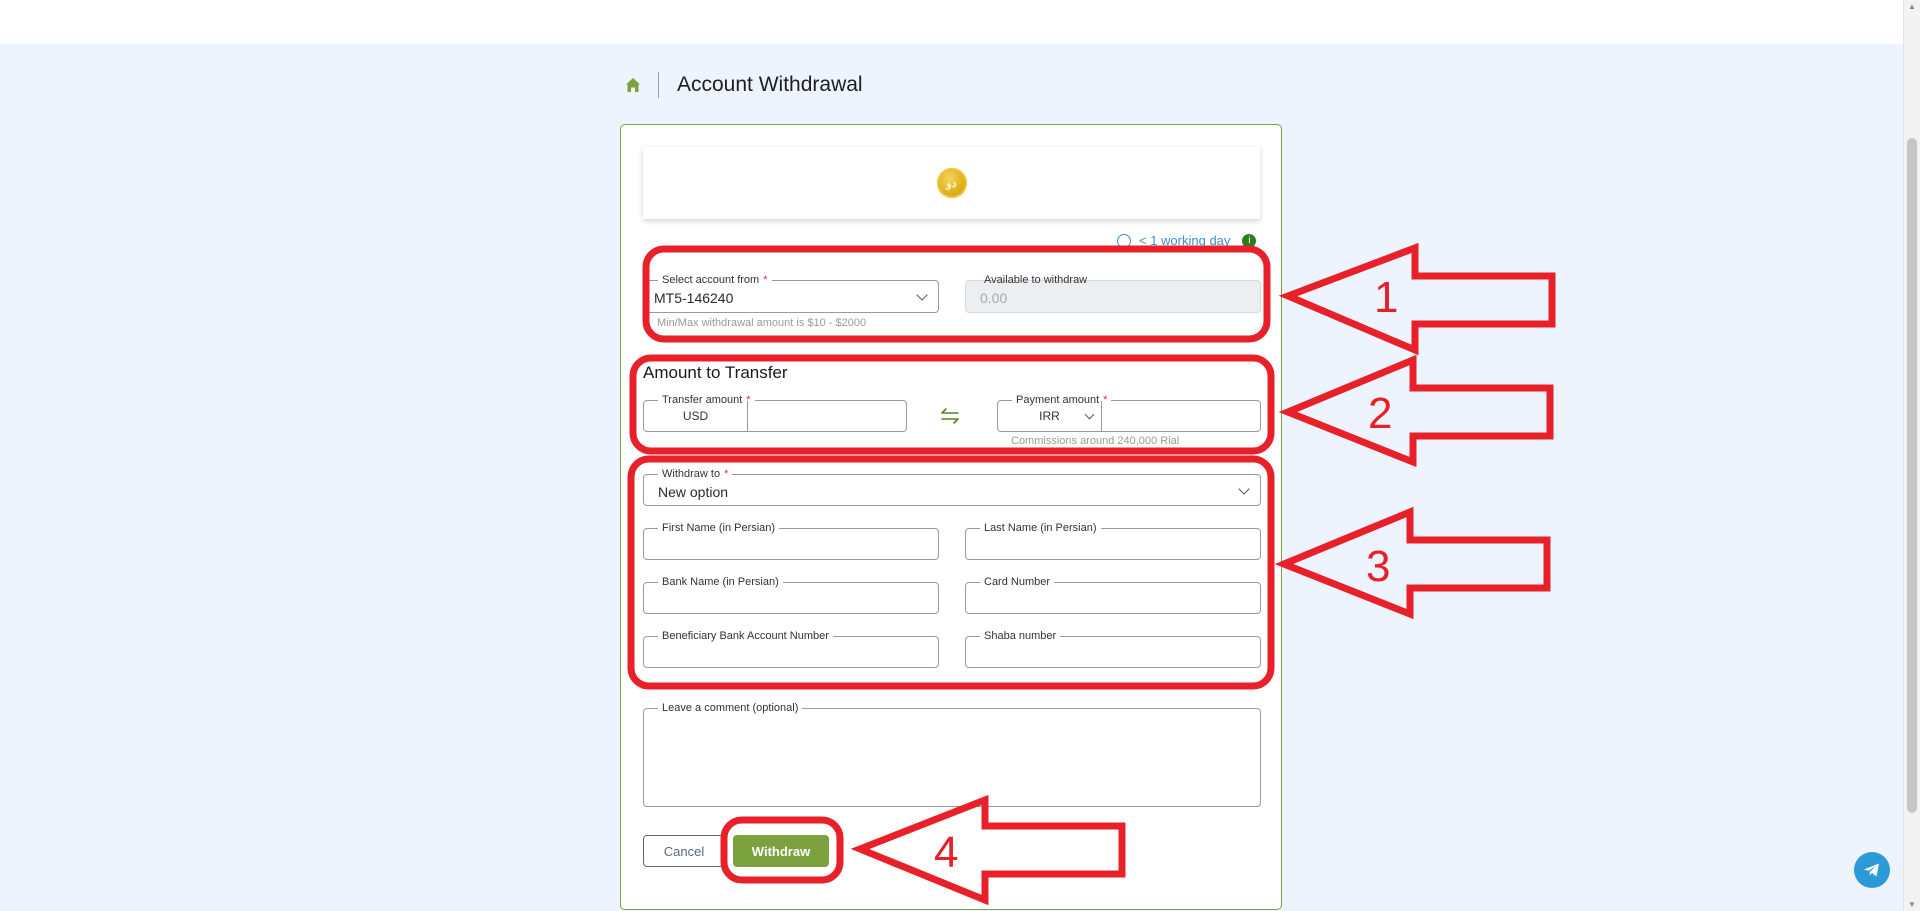  I want to click on commission-hint: Commissions around 240,000 Rial, so click(1095, 441).